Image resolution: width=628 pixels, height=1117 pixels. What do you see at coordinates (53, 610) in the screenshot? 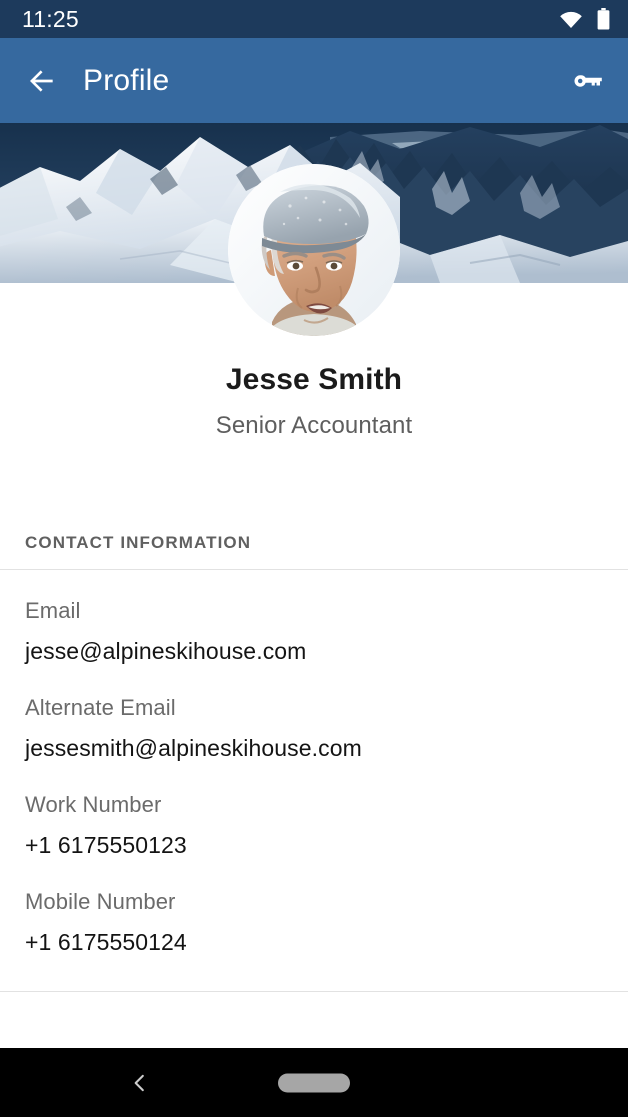
I see `field-label: Email` at bounding box center [53, 610].